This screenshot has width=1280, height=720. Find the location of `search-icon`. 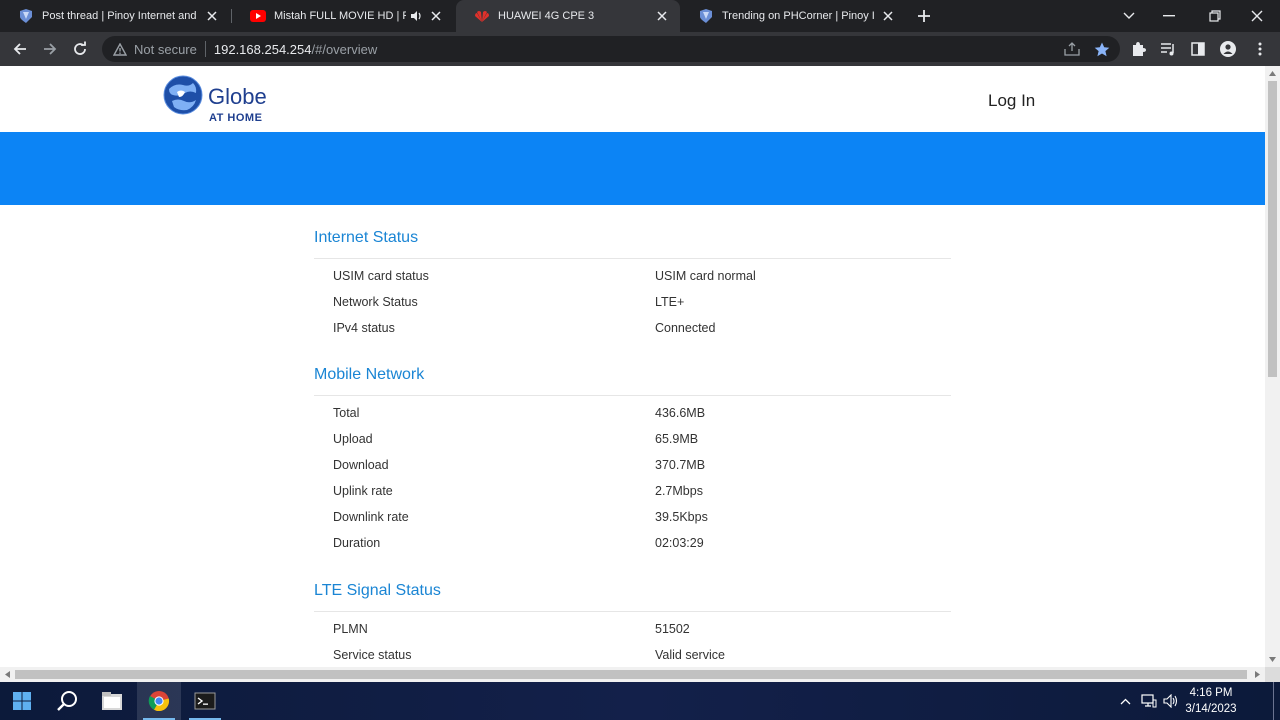

search-icon is located at coordinates (67, 701).